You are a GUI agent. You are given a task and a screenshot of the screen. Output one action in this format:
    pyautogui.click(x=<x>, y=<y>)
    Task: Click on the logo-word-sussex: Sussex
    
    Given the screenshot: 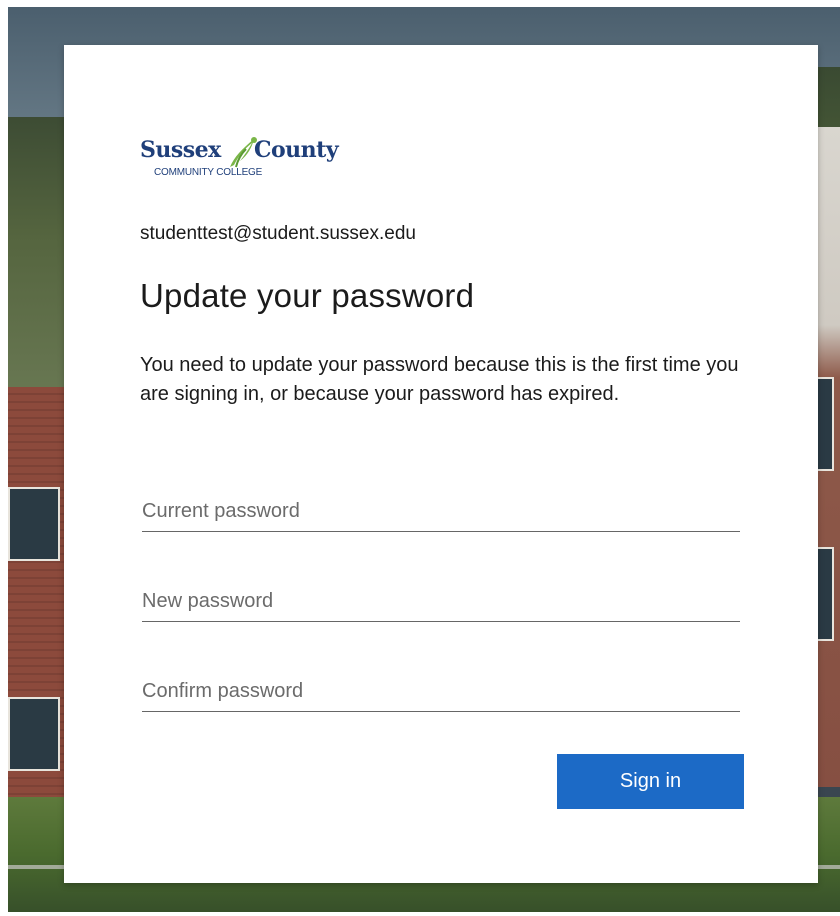 What is the action you would take?
    pyautogui.click(x=180, y=150)
    